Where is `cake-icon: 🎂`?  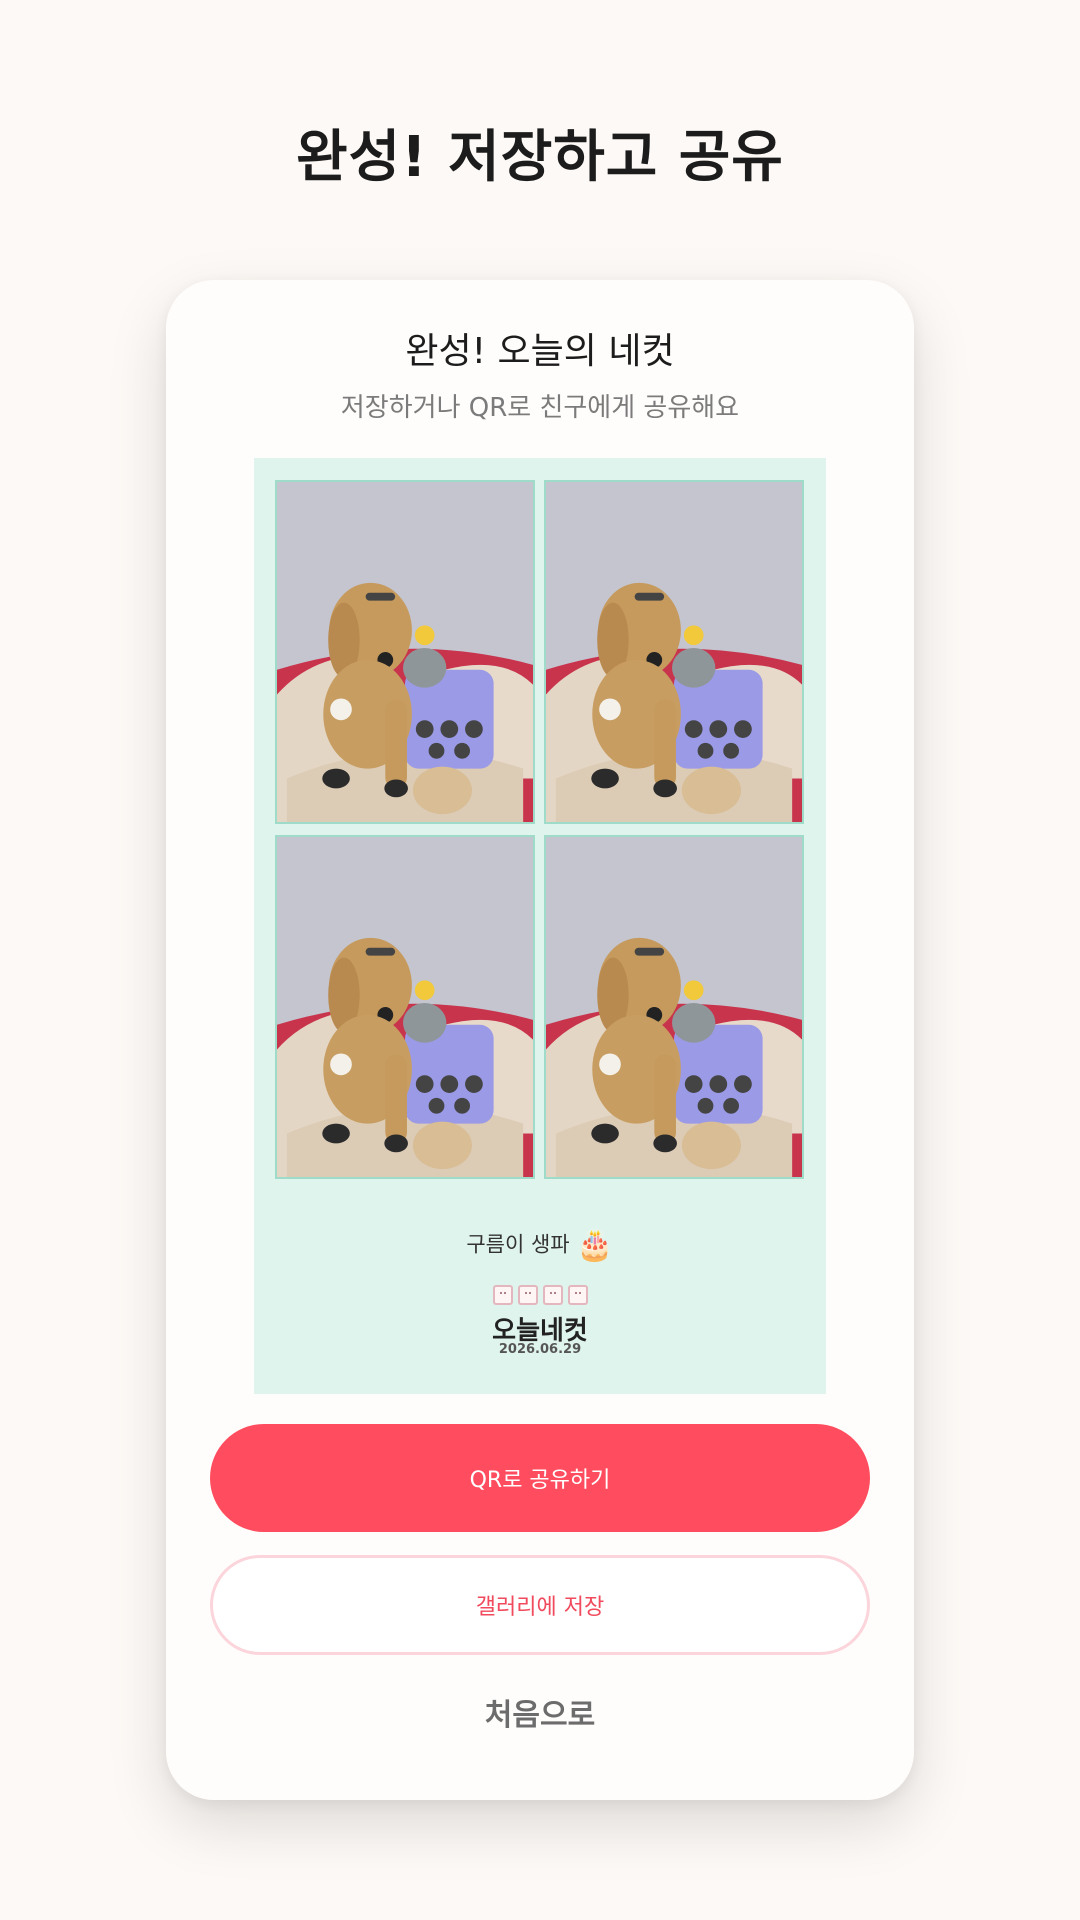
cake-icon: 🎂 is located at coordinates (595, 1245).